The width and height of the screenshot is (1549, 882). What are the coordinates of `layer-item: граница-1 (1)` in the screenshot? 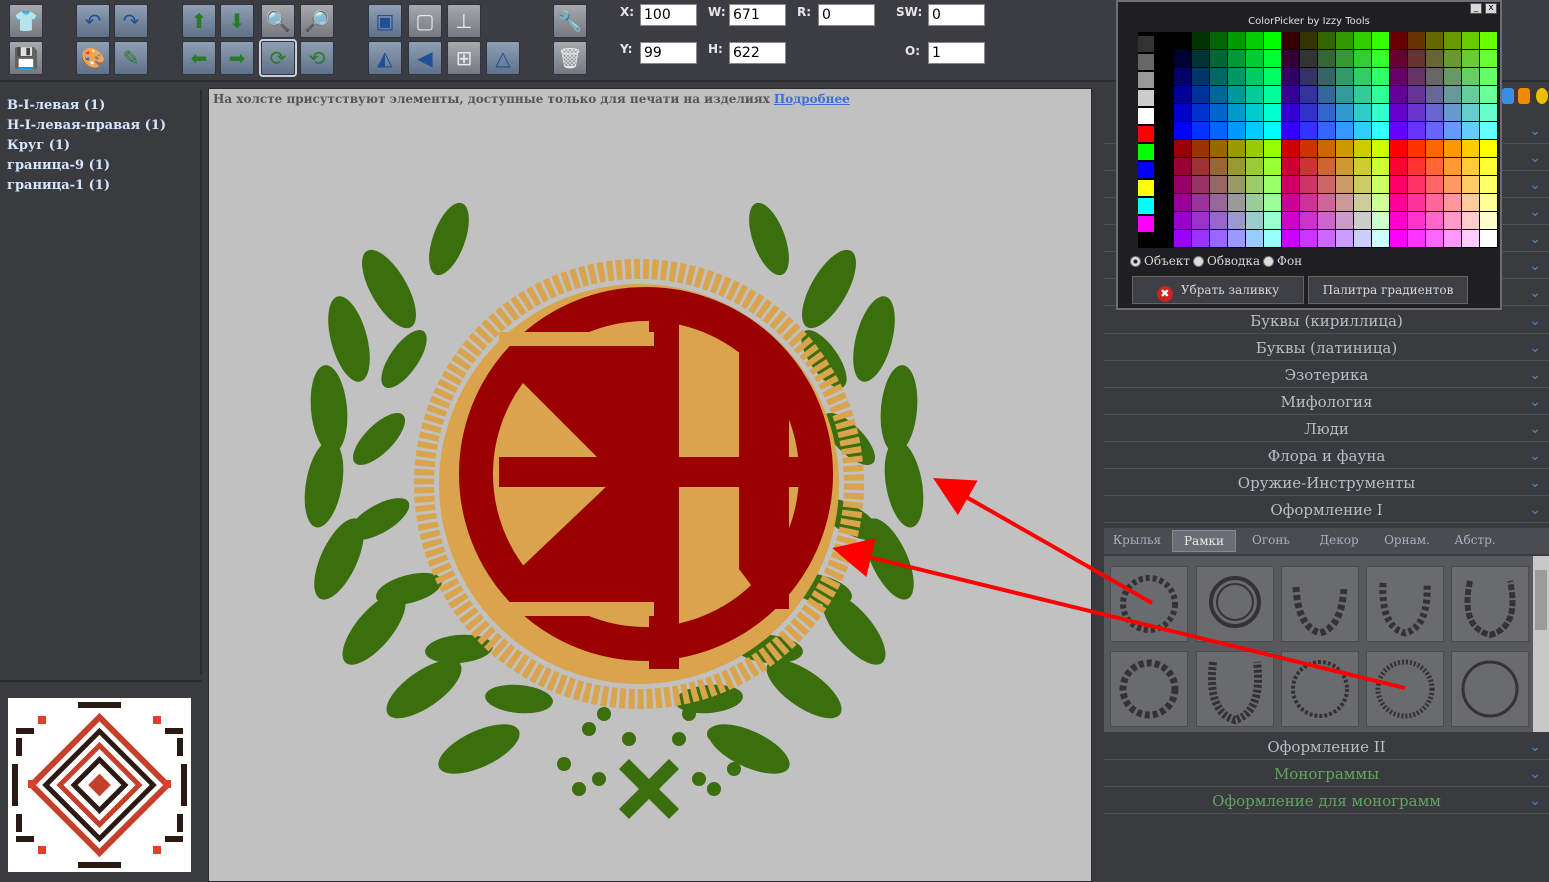 It's located at (100, 186).